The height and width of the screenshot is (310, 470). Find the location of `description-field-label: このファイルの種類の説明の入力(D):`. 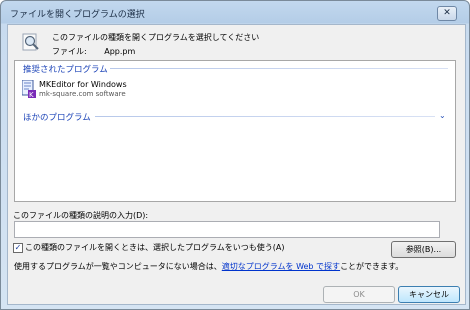

description-field-label: このファイルの種類の説明の入力(D): is located at coordinates (81, 215).